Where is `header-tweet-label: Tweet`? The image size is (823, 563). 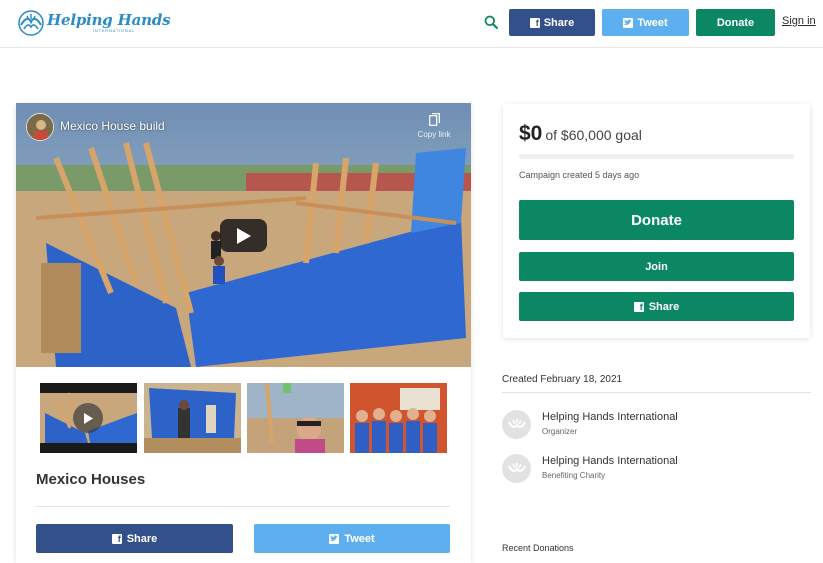 header-tweet-label: Tweet is located at coordinates (652, 22).